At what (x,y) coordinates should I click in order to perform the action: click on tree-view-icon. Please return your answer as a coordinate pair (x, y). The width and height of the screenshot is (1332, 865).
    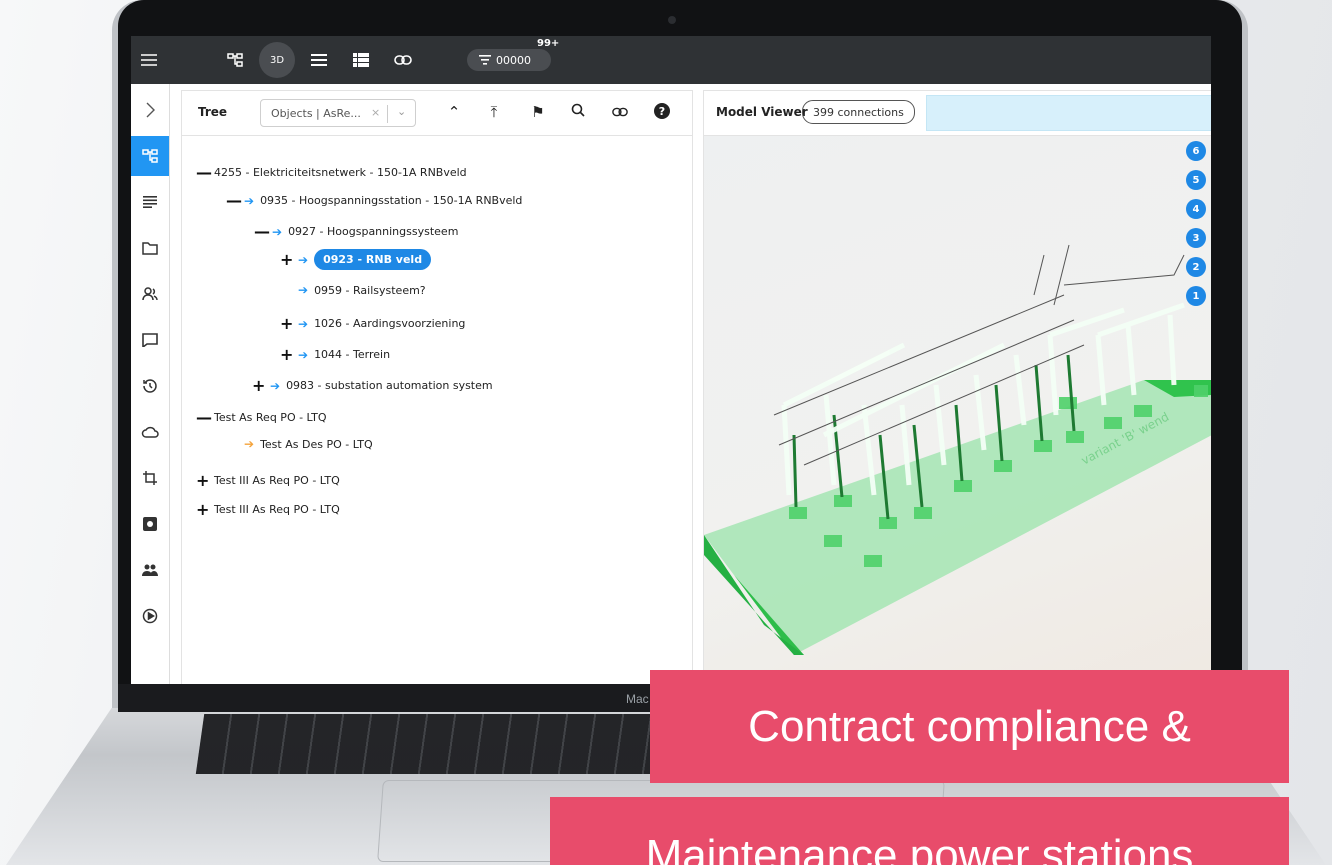
    Looking at the image, I should click on (235, 60).